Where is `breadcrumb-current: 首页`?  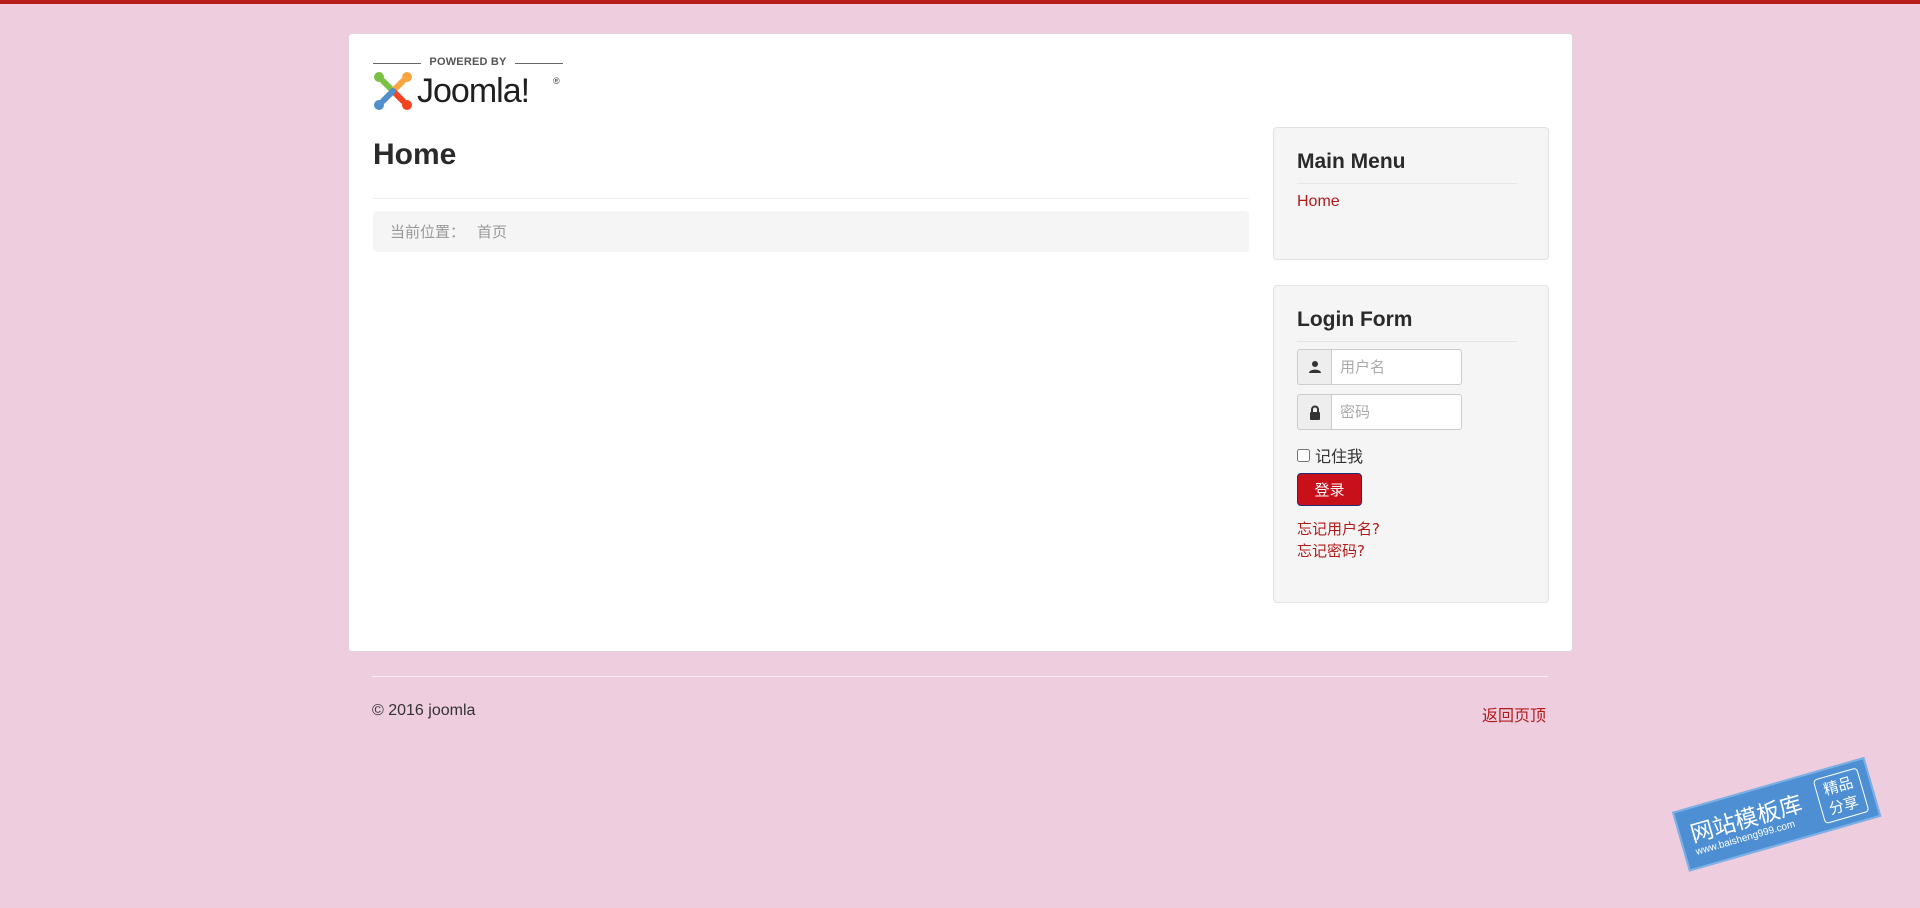 breadcrumb-current: 首页 is located at coordinates (492, 232).